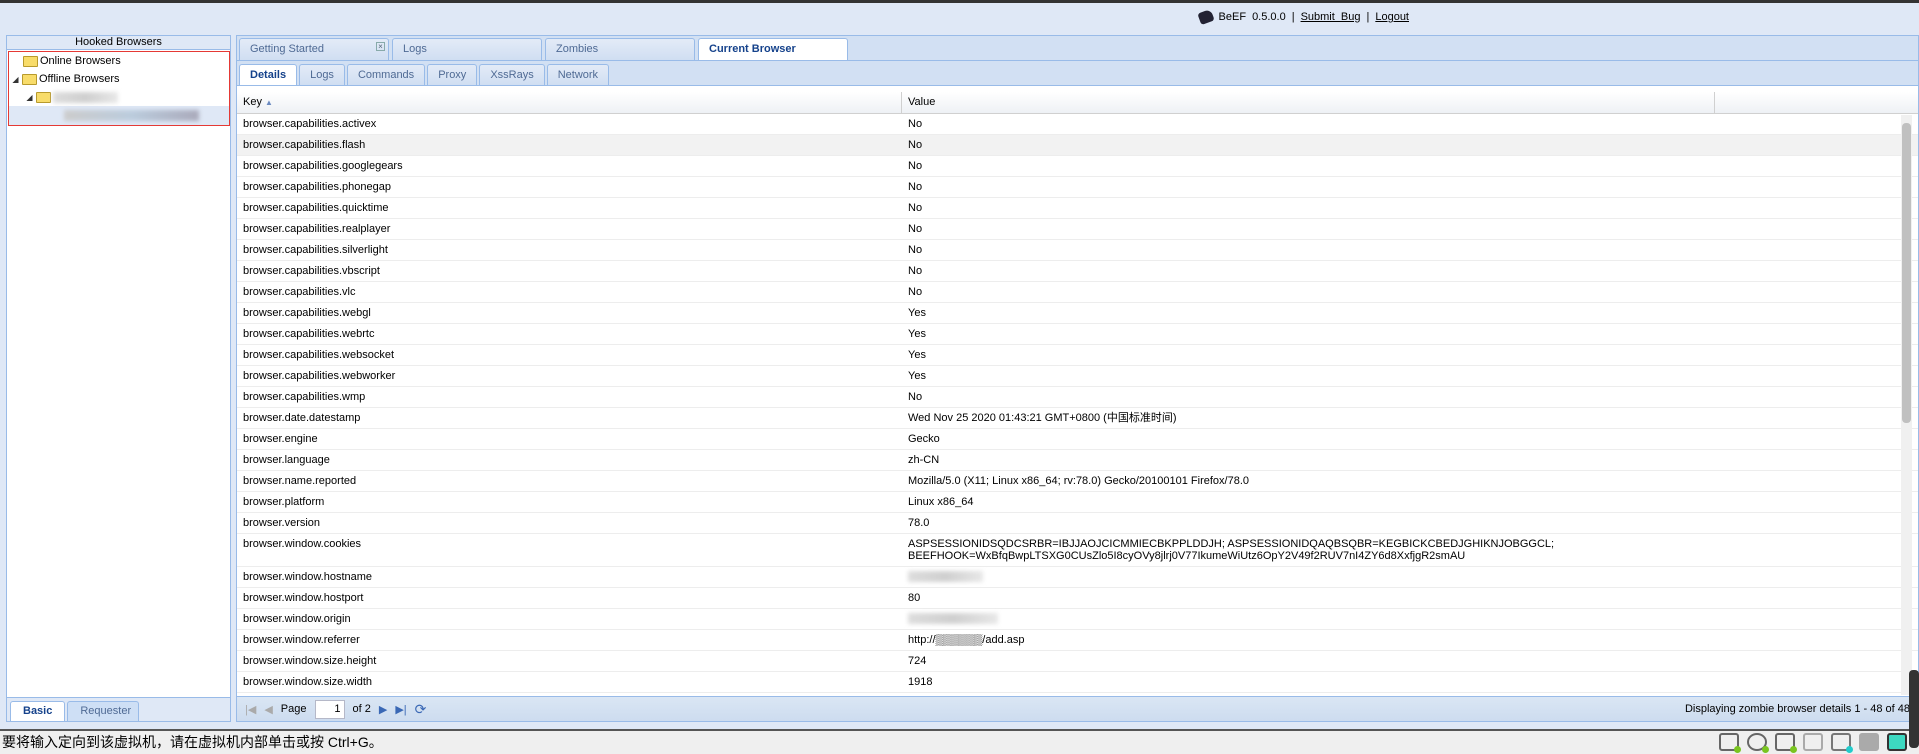  What do you see at coordinates (1077, 661) in the screenshot?
I see `table-row: browser.window.size.height 724` at bounding box center [1077, 661].